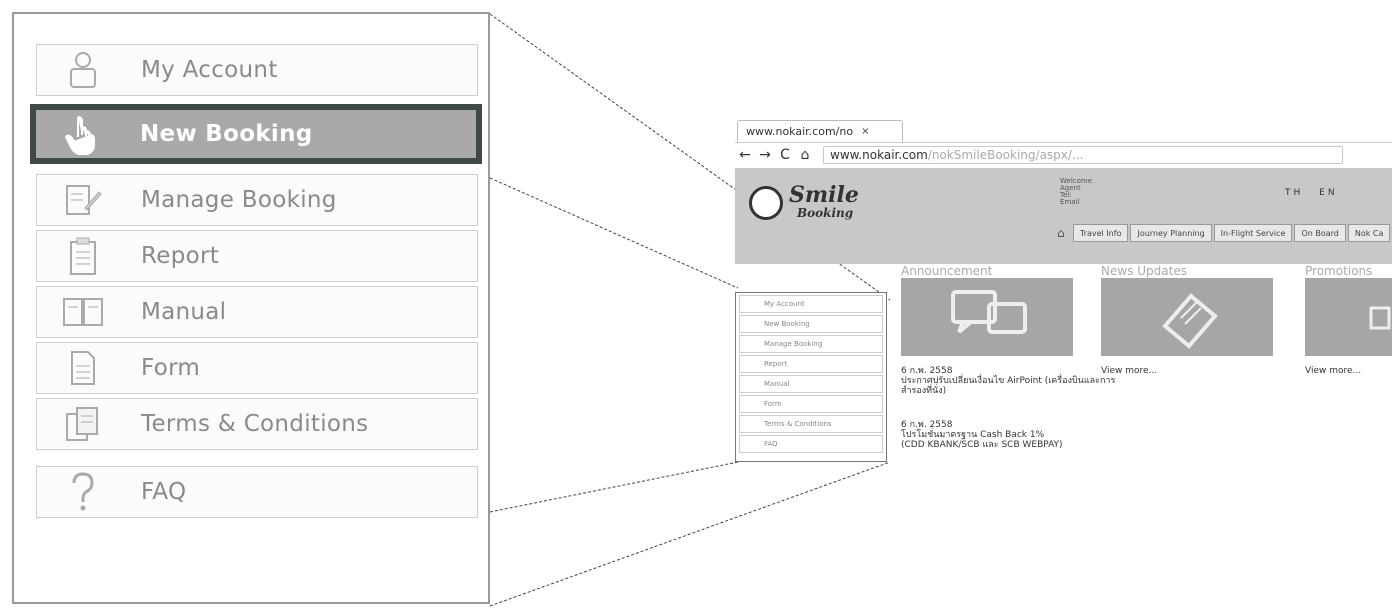 This screenshot has width=1392, height=612. I want to click on tab-strip: www.nokair.com/no ×, so click(1063, 130).